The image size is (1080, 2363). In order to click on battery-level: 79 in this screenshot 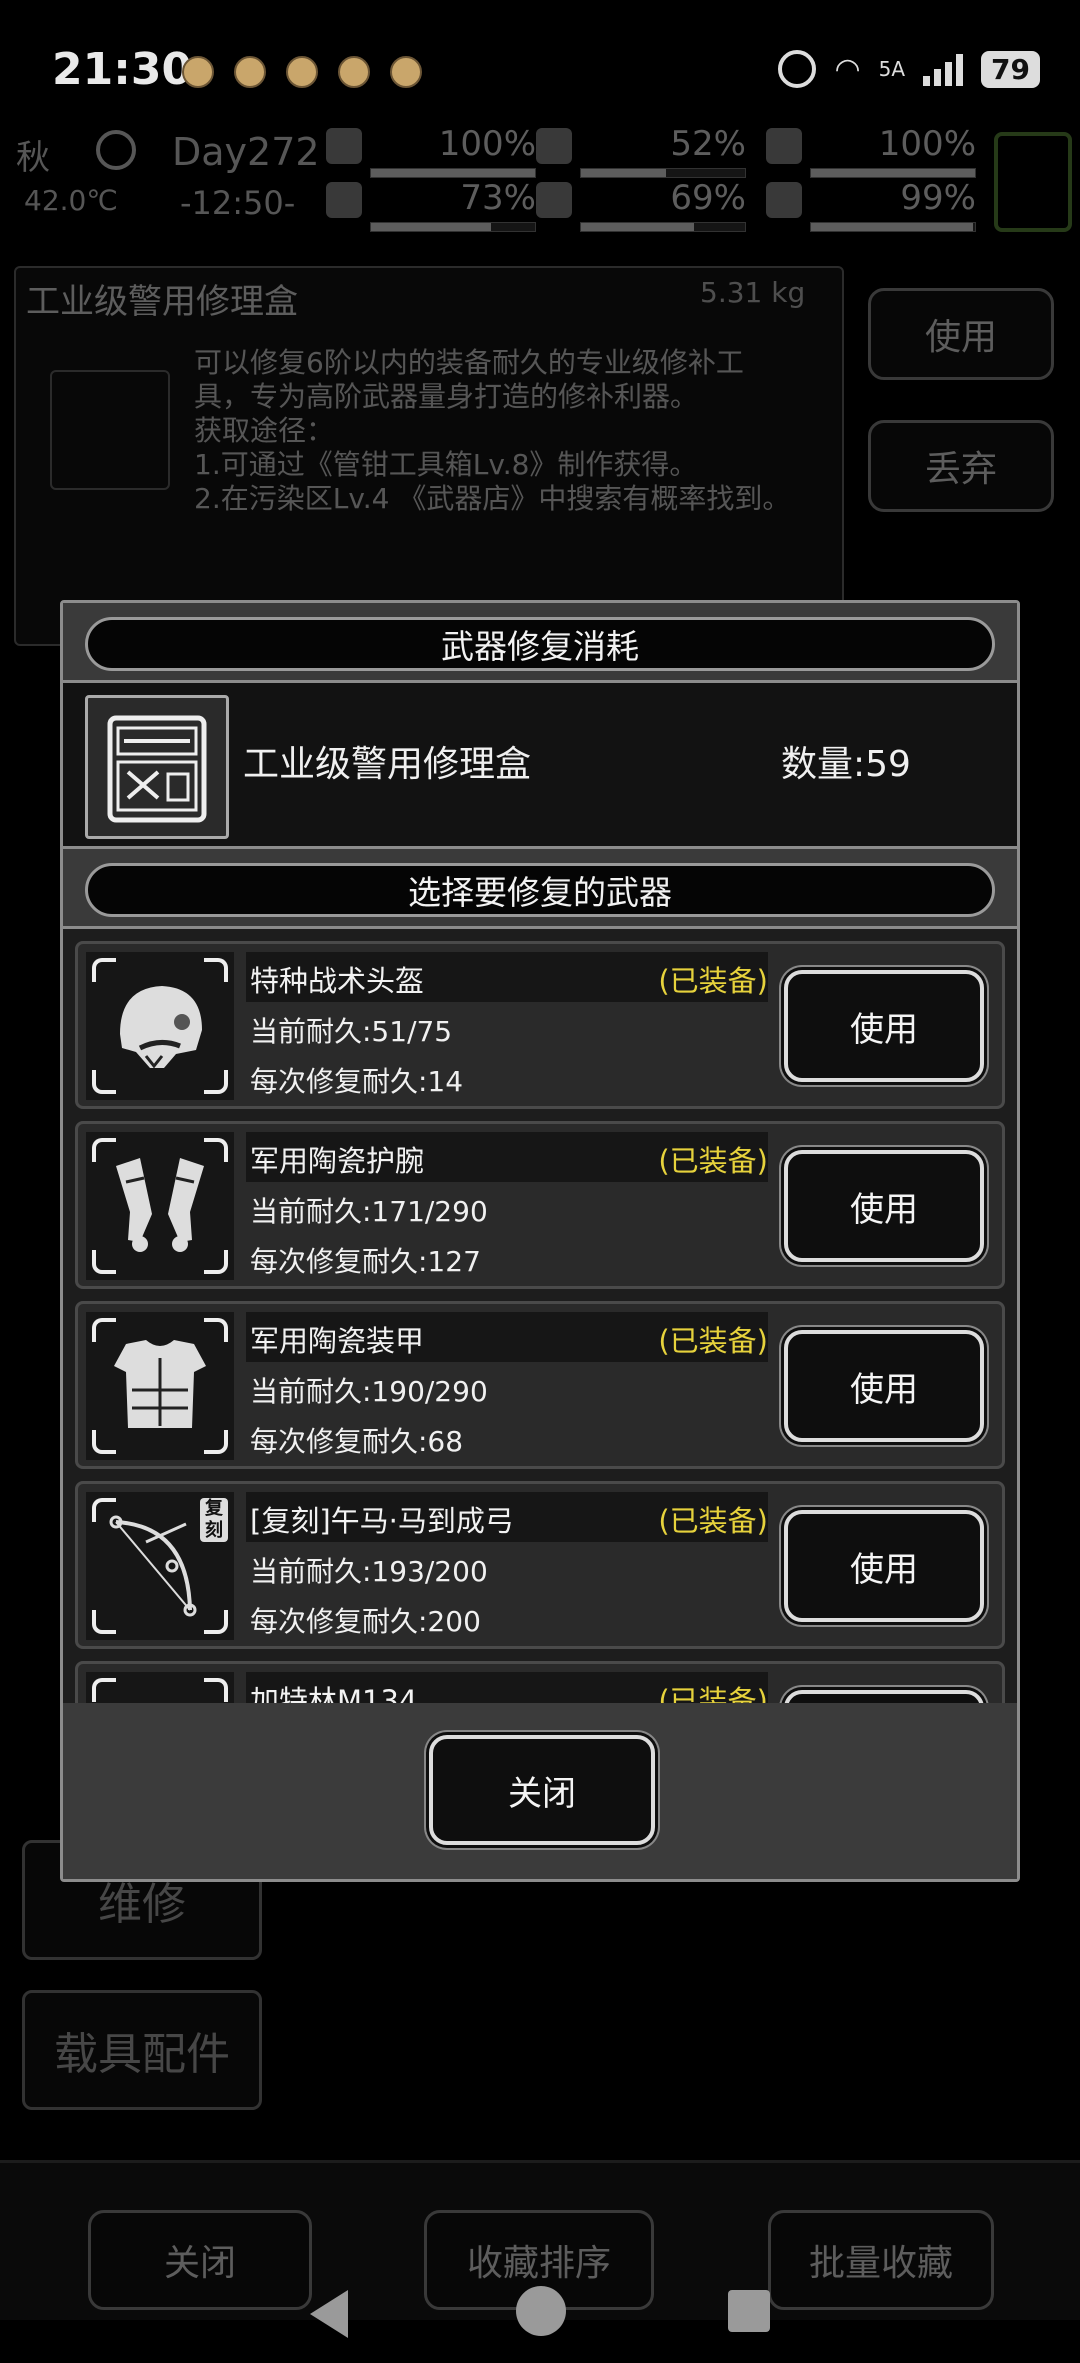, I will do `click(1010, 69)`.